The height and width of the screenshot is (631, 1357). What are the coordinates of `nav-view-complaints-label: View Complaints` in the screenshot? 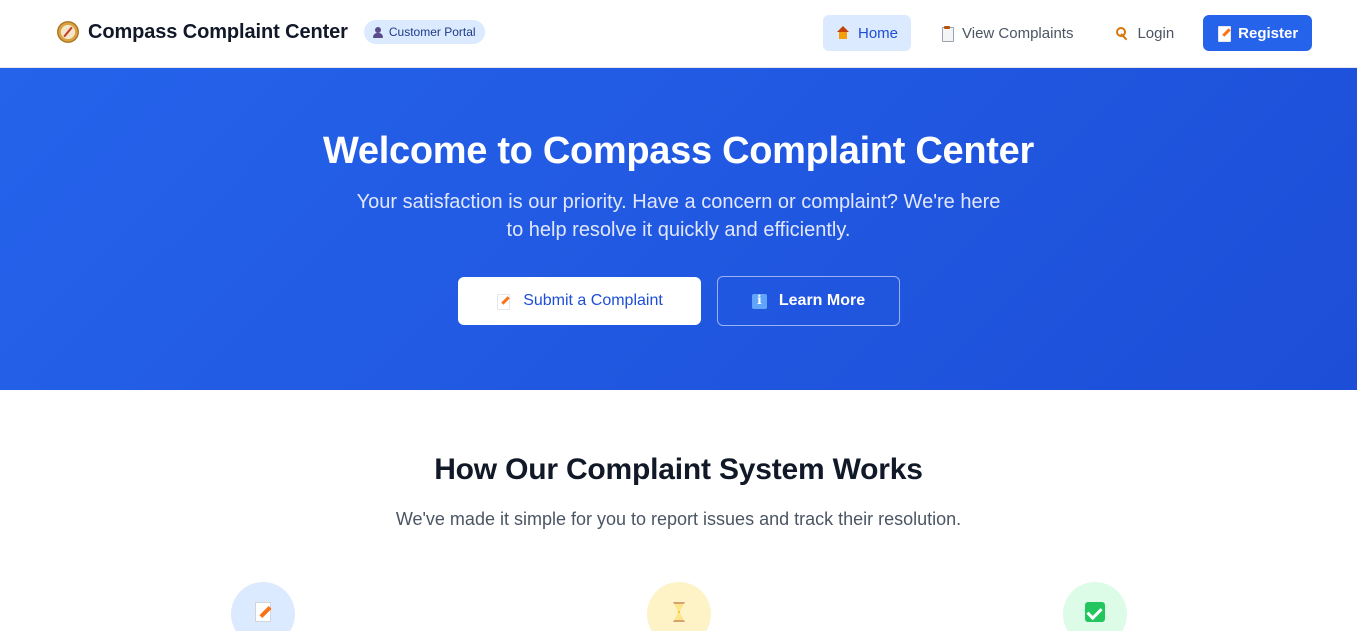 It's located at (1018, 33).